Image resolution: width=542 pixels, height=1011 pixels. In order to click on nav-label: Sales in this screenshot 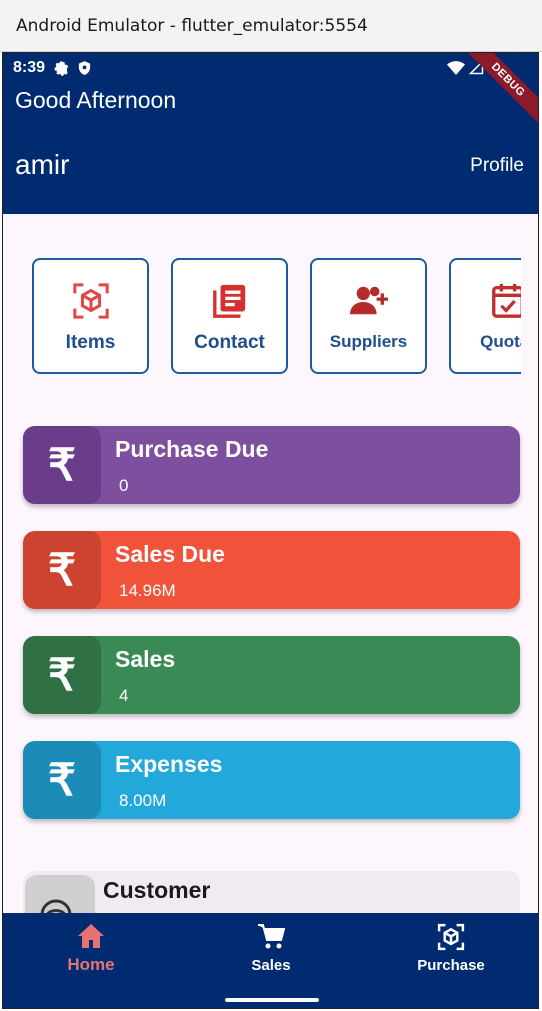, I will do `click(271, 965)`.